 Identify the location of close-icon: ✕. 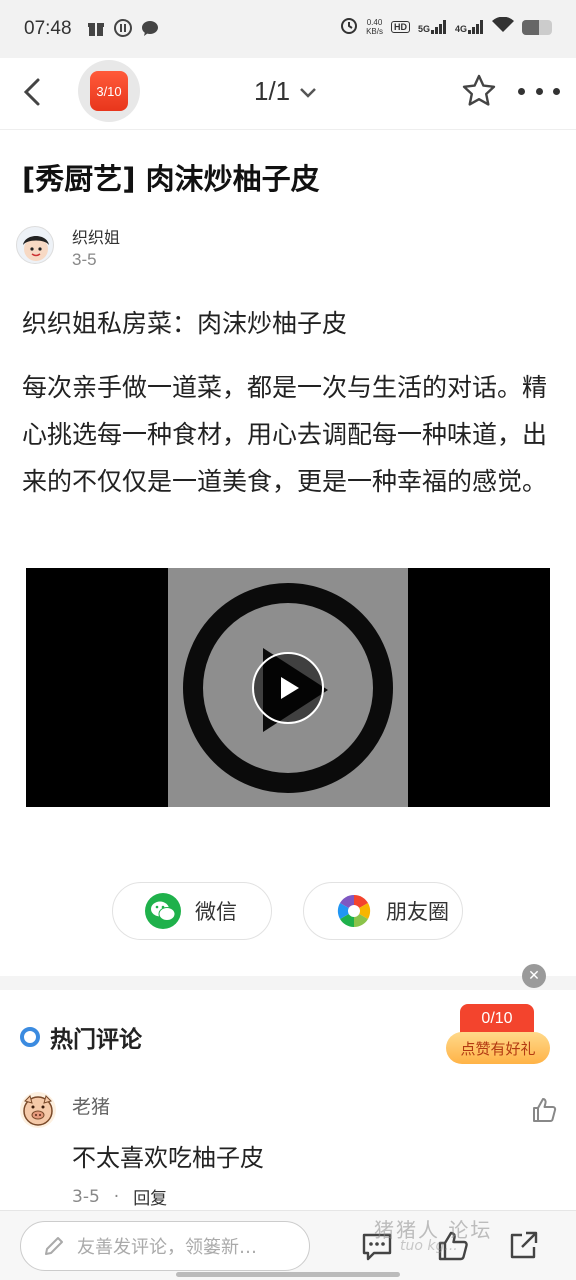
(534, 976).